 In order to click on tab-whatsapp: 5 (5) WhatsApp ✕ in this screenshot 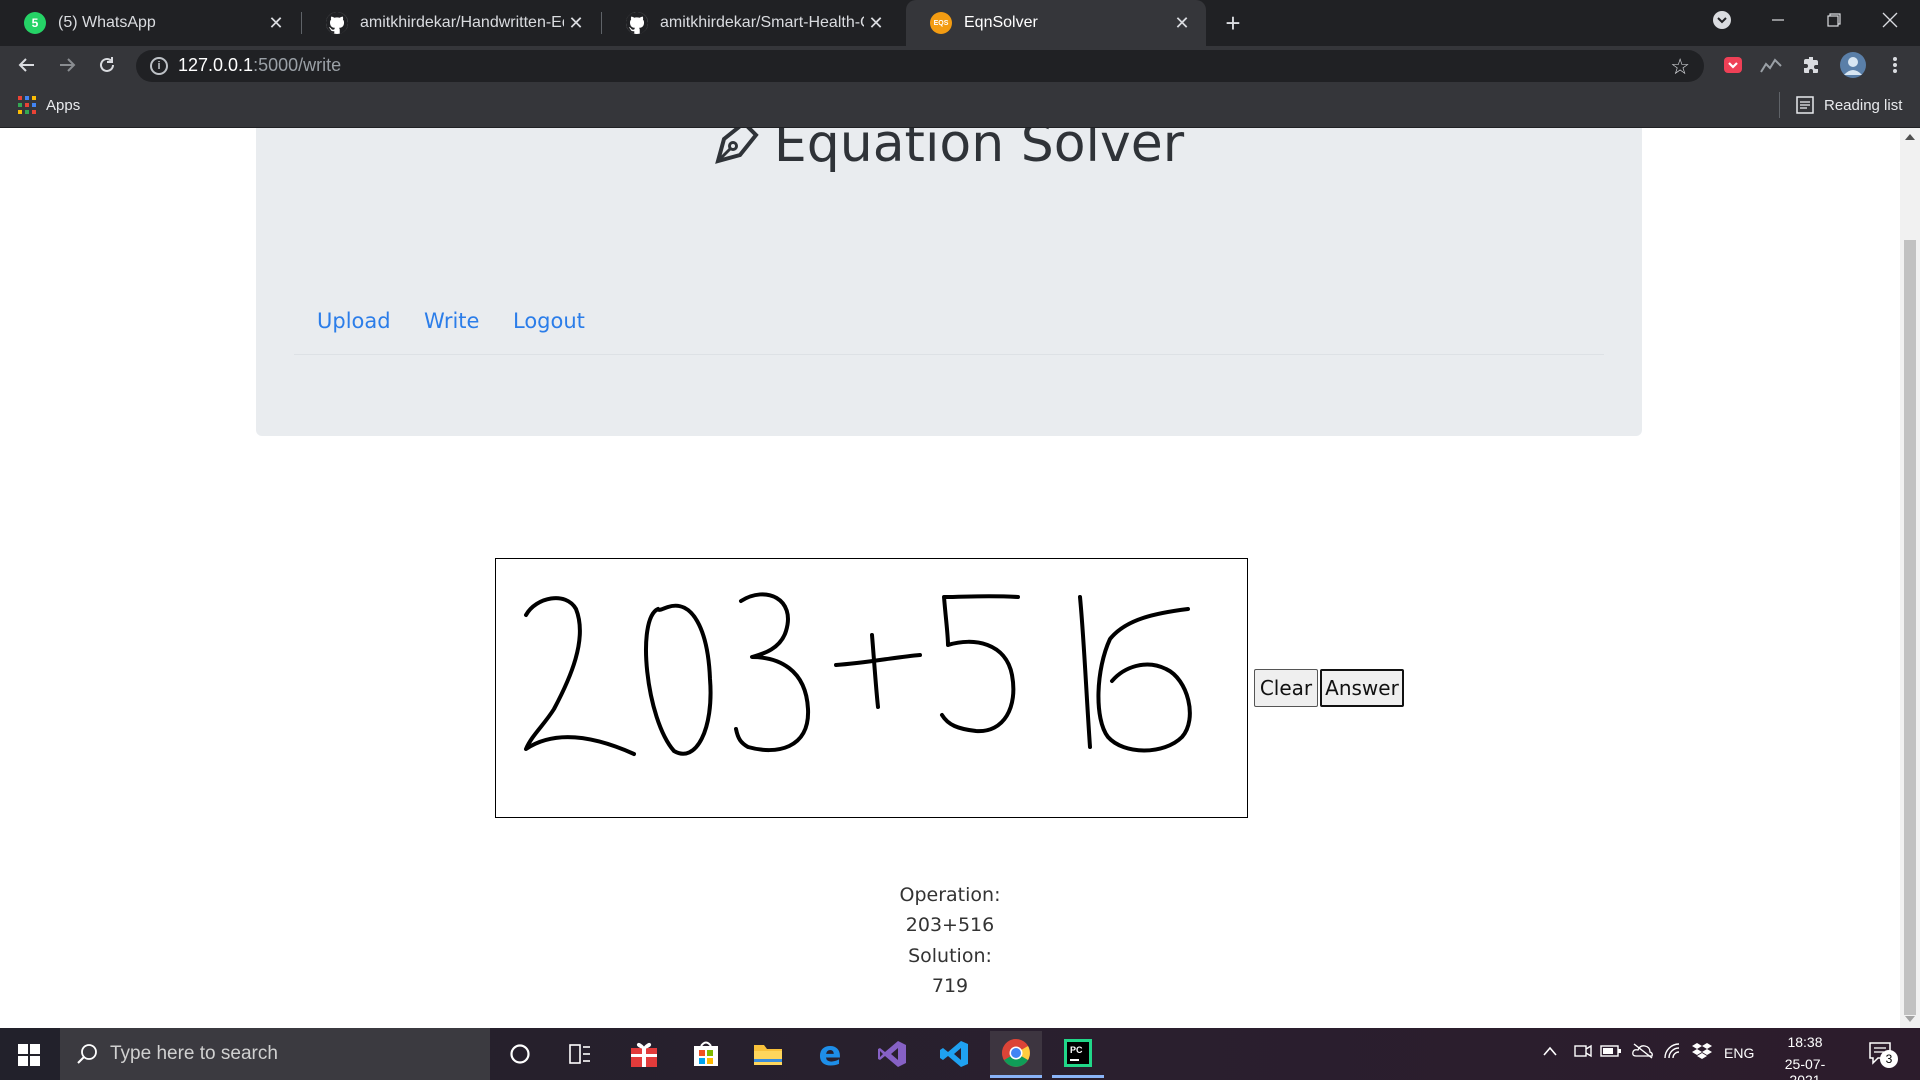, I will do `click(150, 23)`.